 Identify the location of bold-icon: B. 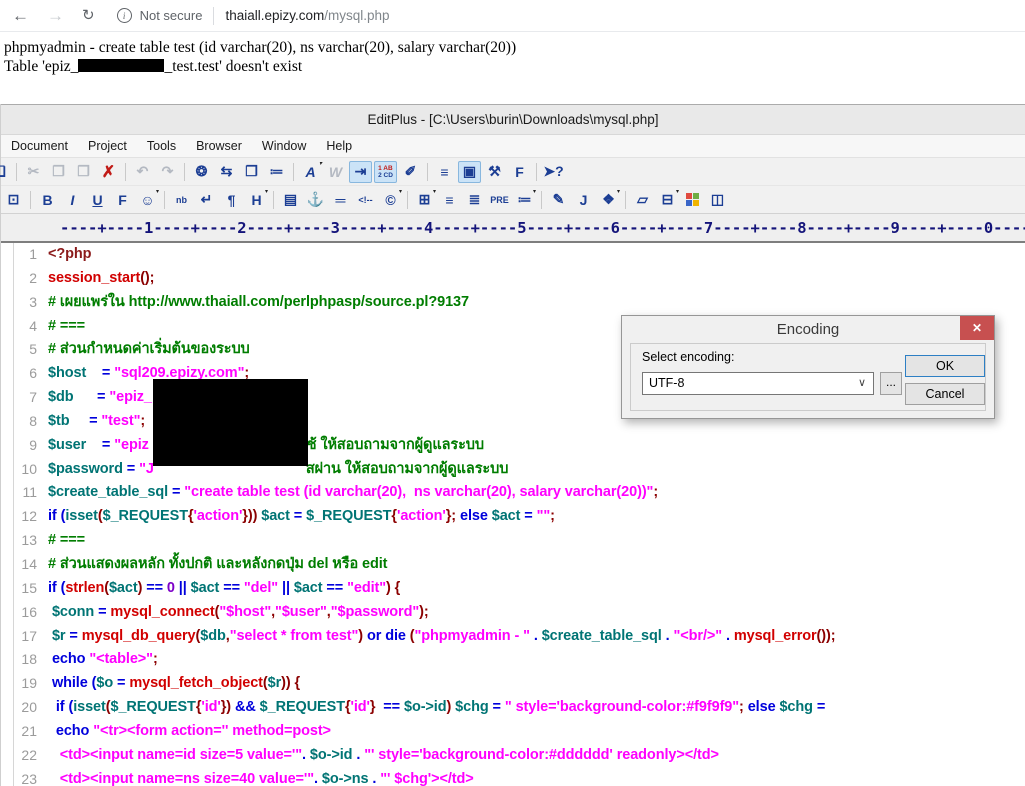
(47, 200).